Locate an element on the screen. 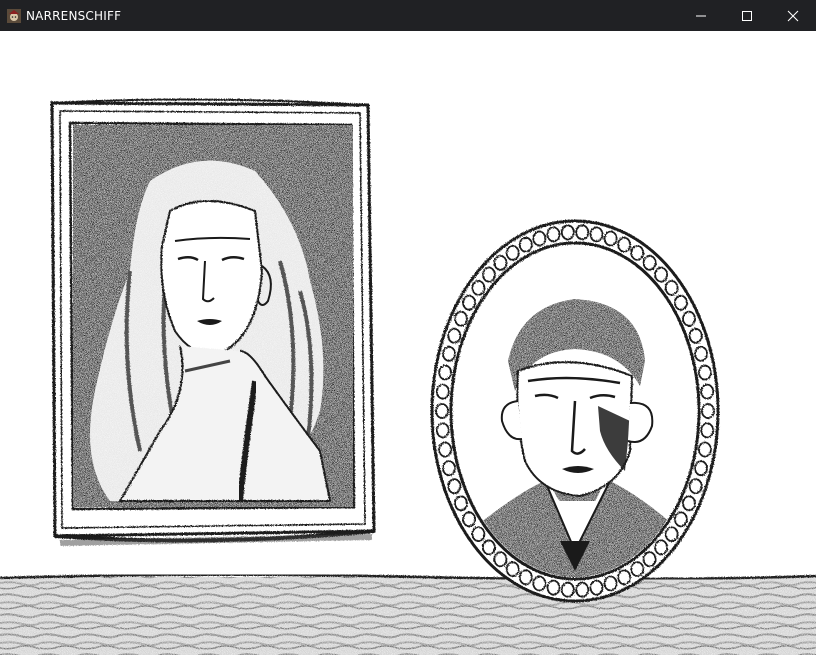 This screenshot has width=816, height=655. floor is located at coordinates (408, 614).